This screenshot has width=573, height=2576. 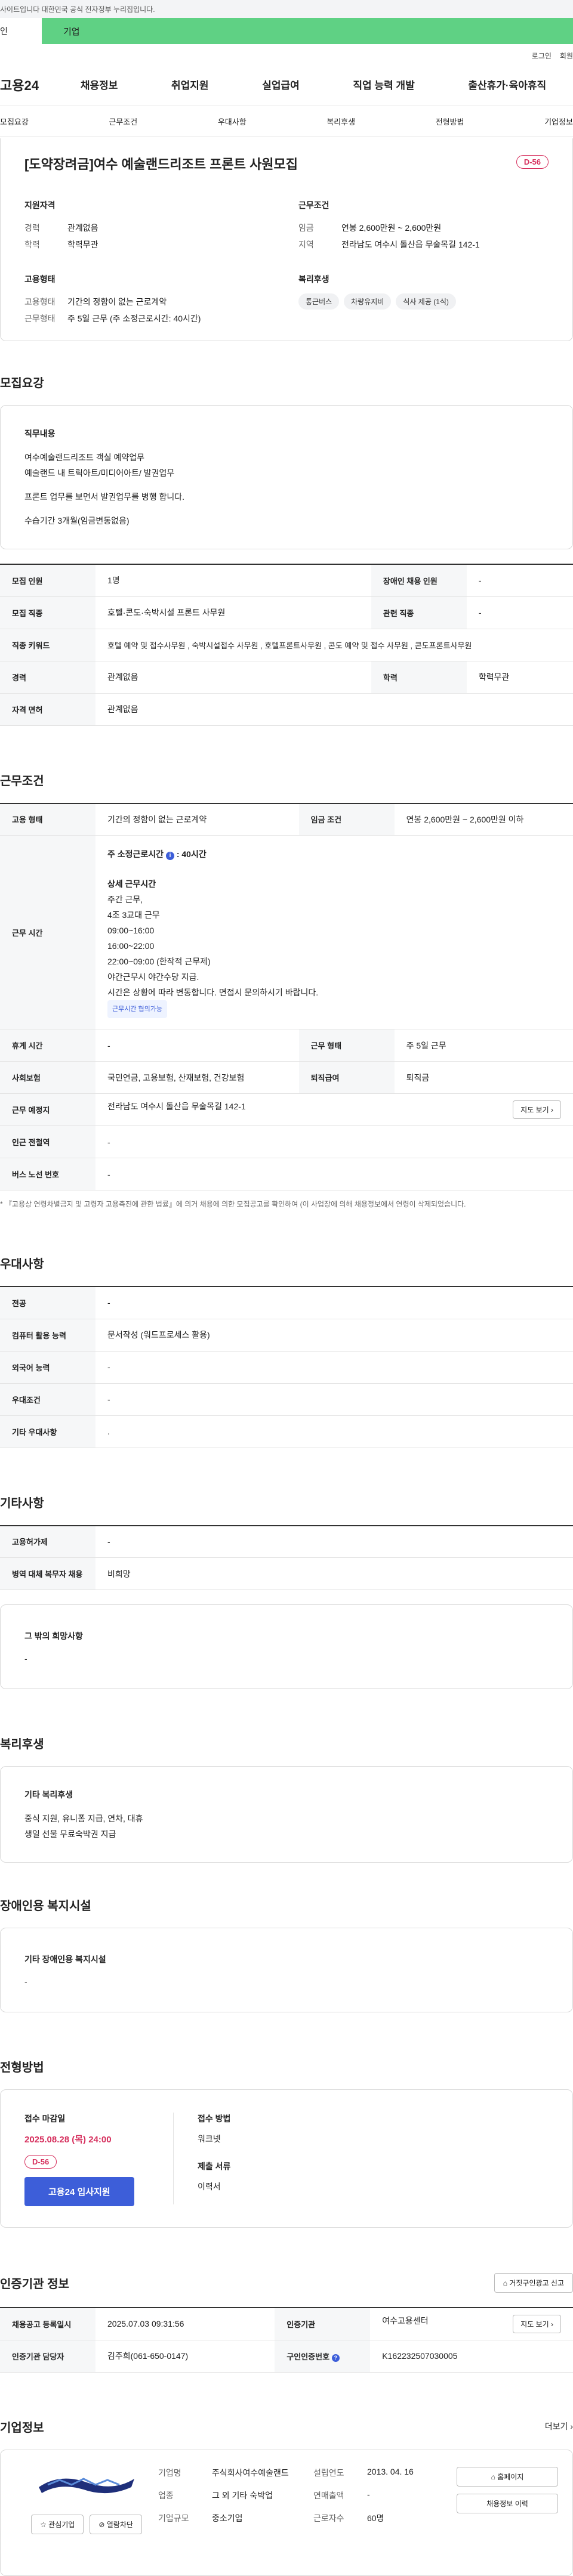 I want to click on label: 설립연도, so click(x=329, y=2472).